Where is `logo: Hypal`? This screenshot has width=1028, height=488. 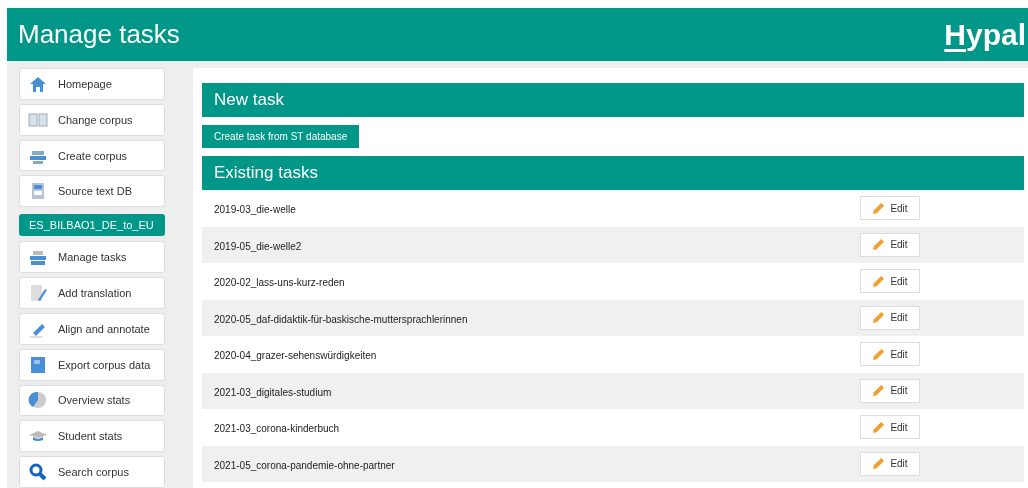 logo: Hypal is located at coordinates (985, 34).